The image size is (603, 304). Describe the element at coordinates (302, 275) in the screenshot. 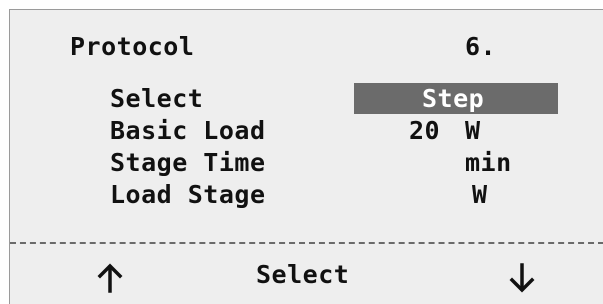

I see `select-softkey-label: Select` at that location.